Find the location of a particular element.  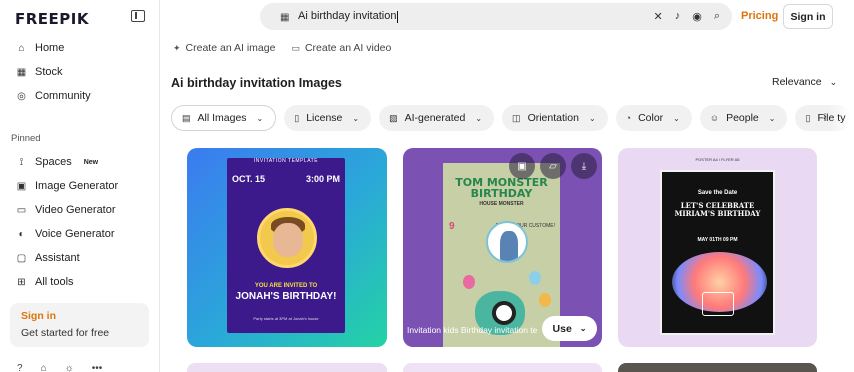

sidebar-item-label: Image Generator is located at coordinates (77, 186).